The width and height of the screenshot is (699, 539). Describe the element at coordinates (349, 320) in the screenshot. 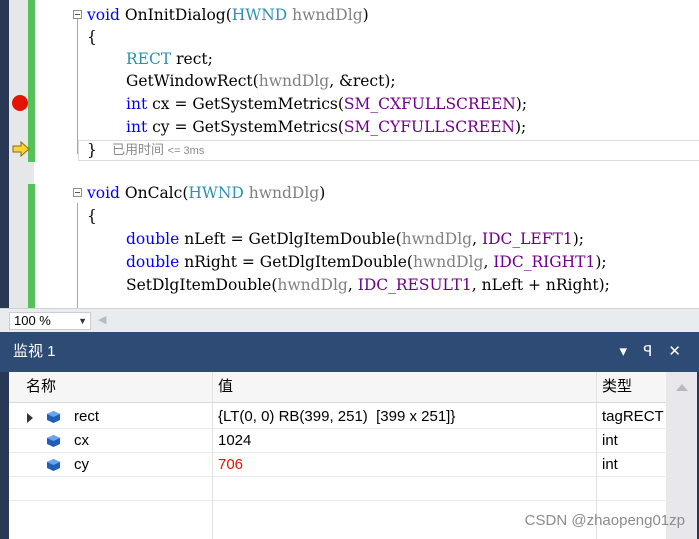

I see `editor-zoom-bar: 100 % ▼ ◀` at that location.